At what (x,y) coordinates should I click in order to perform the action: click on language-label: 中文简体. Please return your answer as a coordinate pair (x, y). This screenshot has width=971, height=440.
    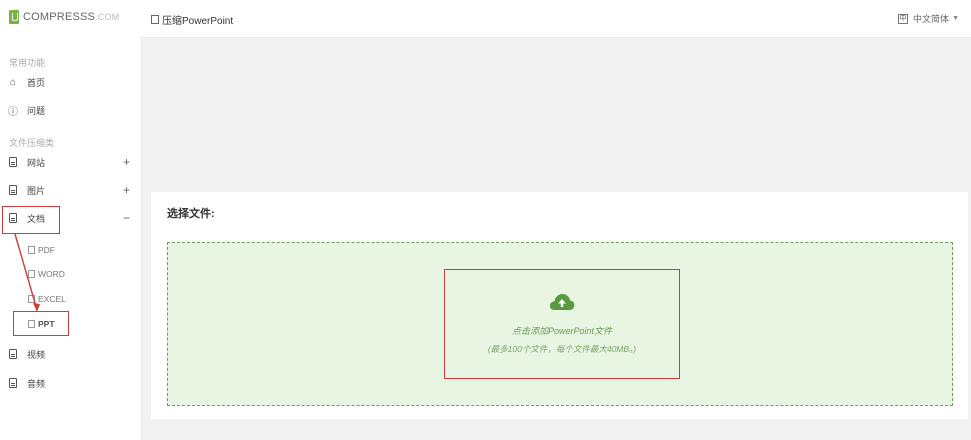
    Looking at the image, I should click on (931, 19).